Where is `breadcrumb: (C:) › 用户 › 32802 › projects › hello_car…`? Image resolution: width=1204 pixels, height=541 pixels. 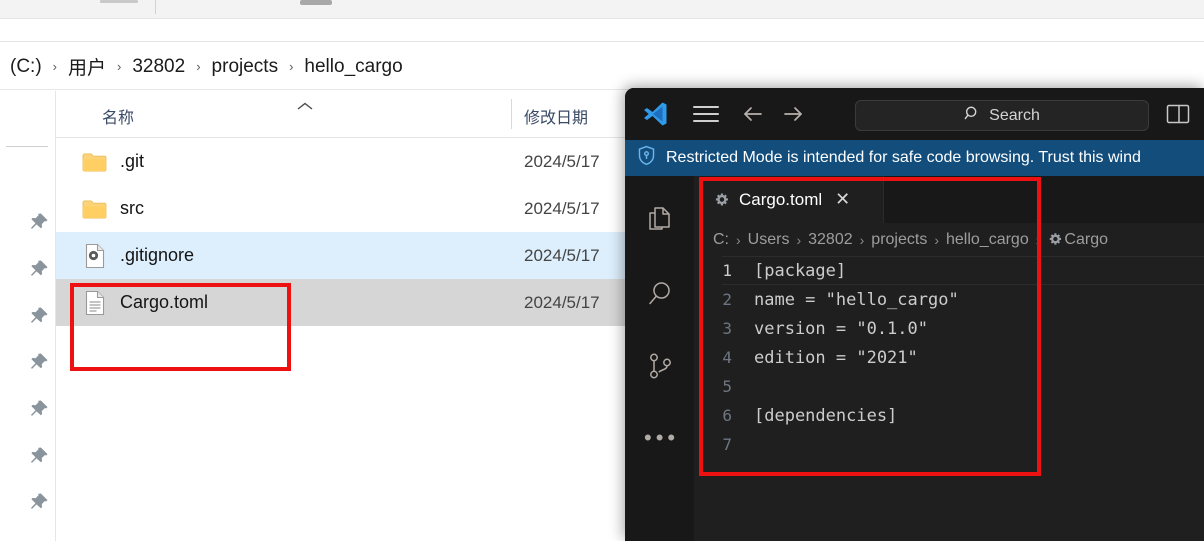
breadcrumb: (C:) › 用户 › 32802 › projects › hello_car… is located at coordinates (602, 67).